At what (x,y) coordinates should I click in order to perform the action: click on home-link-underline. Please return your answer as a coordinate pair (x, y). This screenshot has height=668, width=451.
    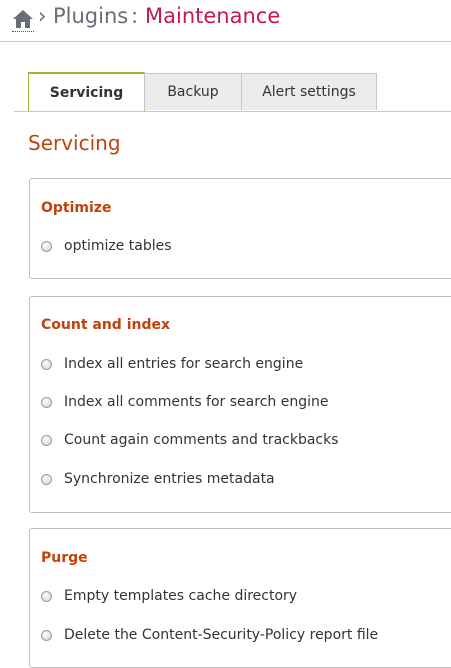
    Looking at the image, I should click on (23, 31).